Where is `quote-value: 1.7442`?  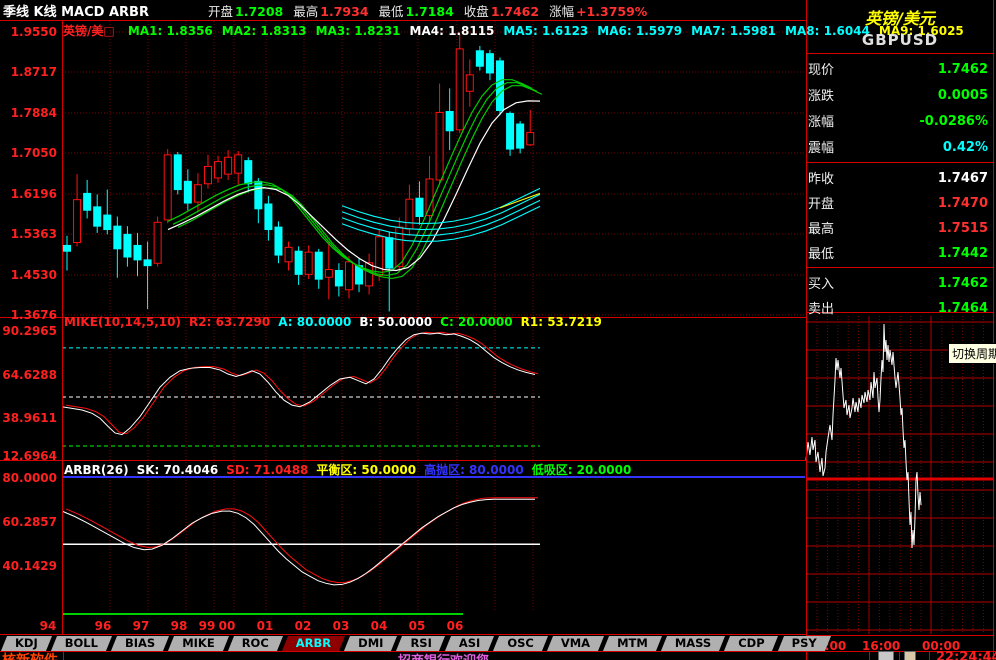
quote-value: 1.7442 is located at coordinates (962, 253).